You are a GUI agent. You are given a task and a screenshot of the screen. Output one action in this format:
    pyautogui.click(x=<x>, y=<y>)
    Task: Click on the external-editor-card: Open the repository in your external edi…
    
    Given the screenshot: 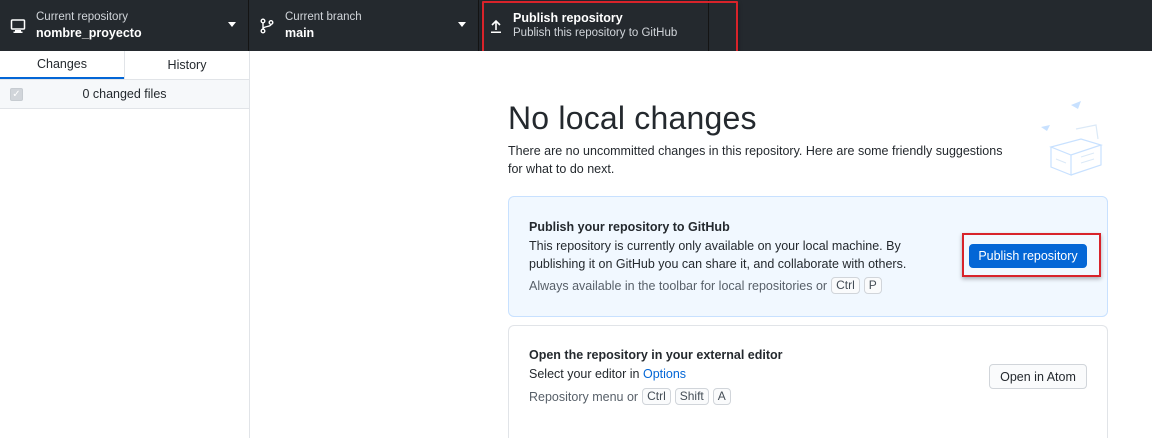 What is the action you would take?
    pyautogui.click(x=808, y=381)
    